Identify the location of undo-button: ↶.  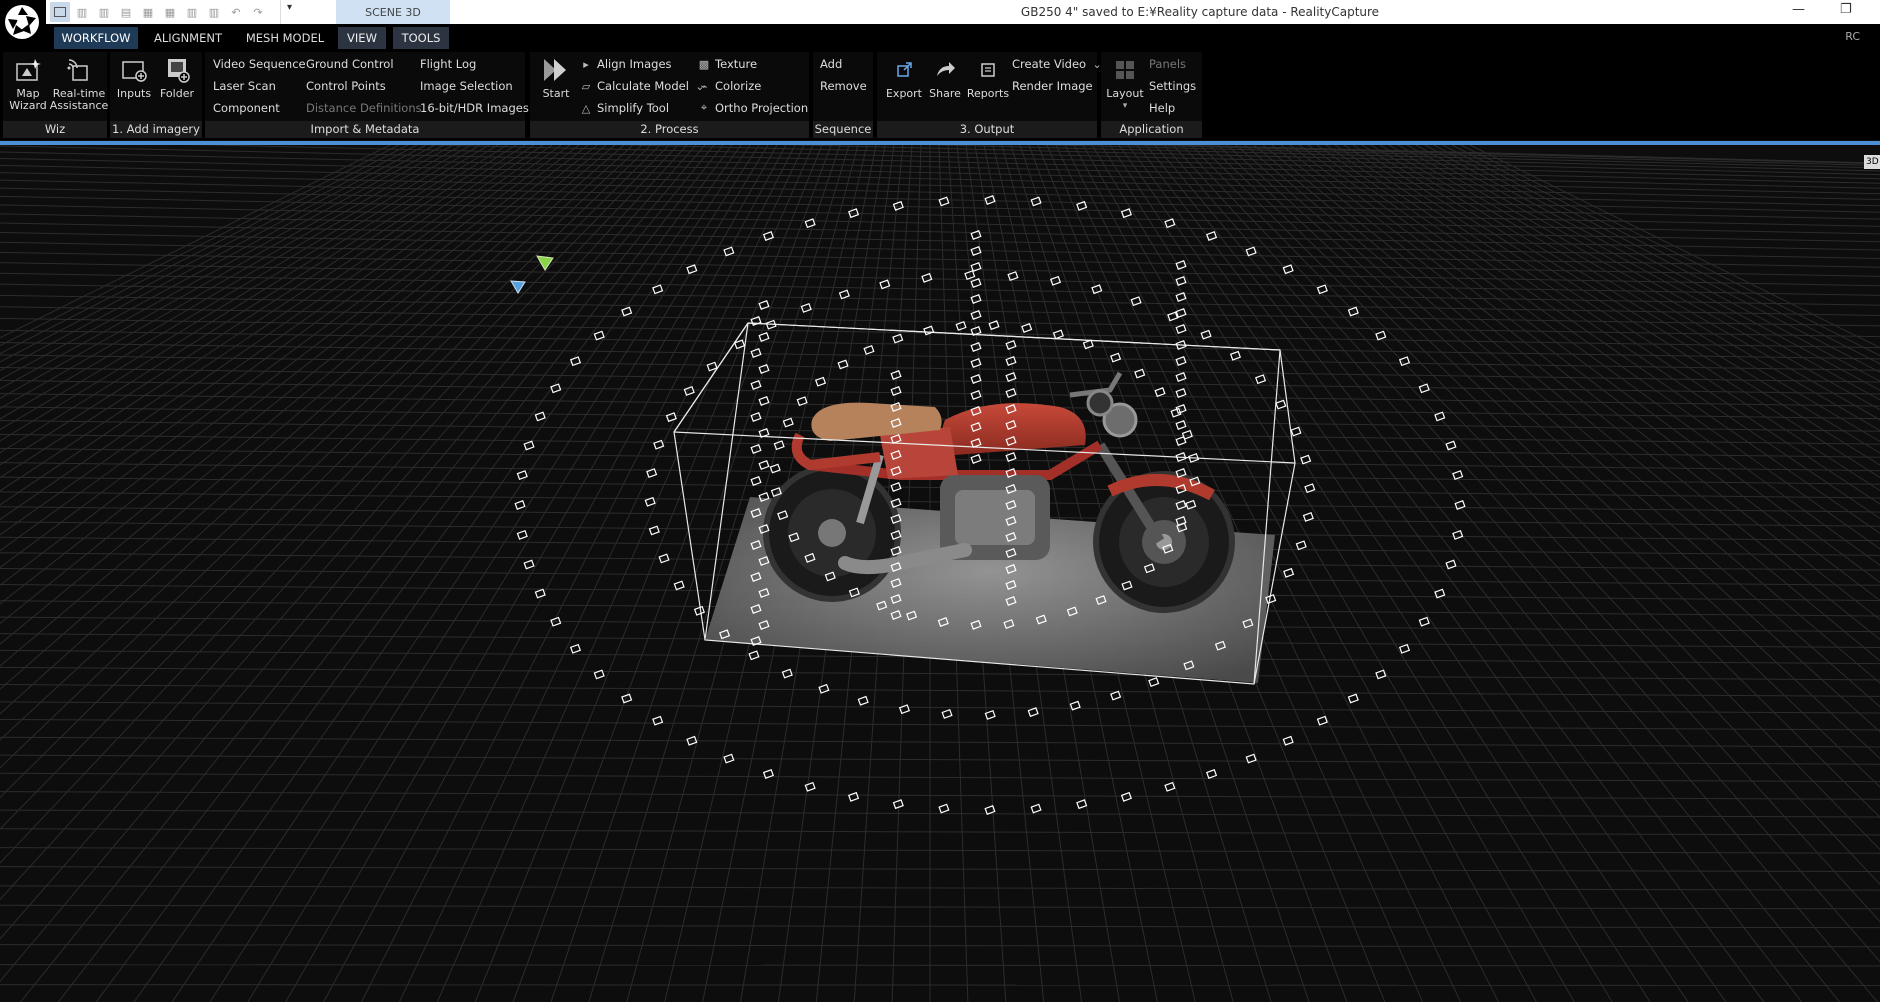
(236, 12).